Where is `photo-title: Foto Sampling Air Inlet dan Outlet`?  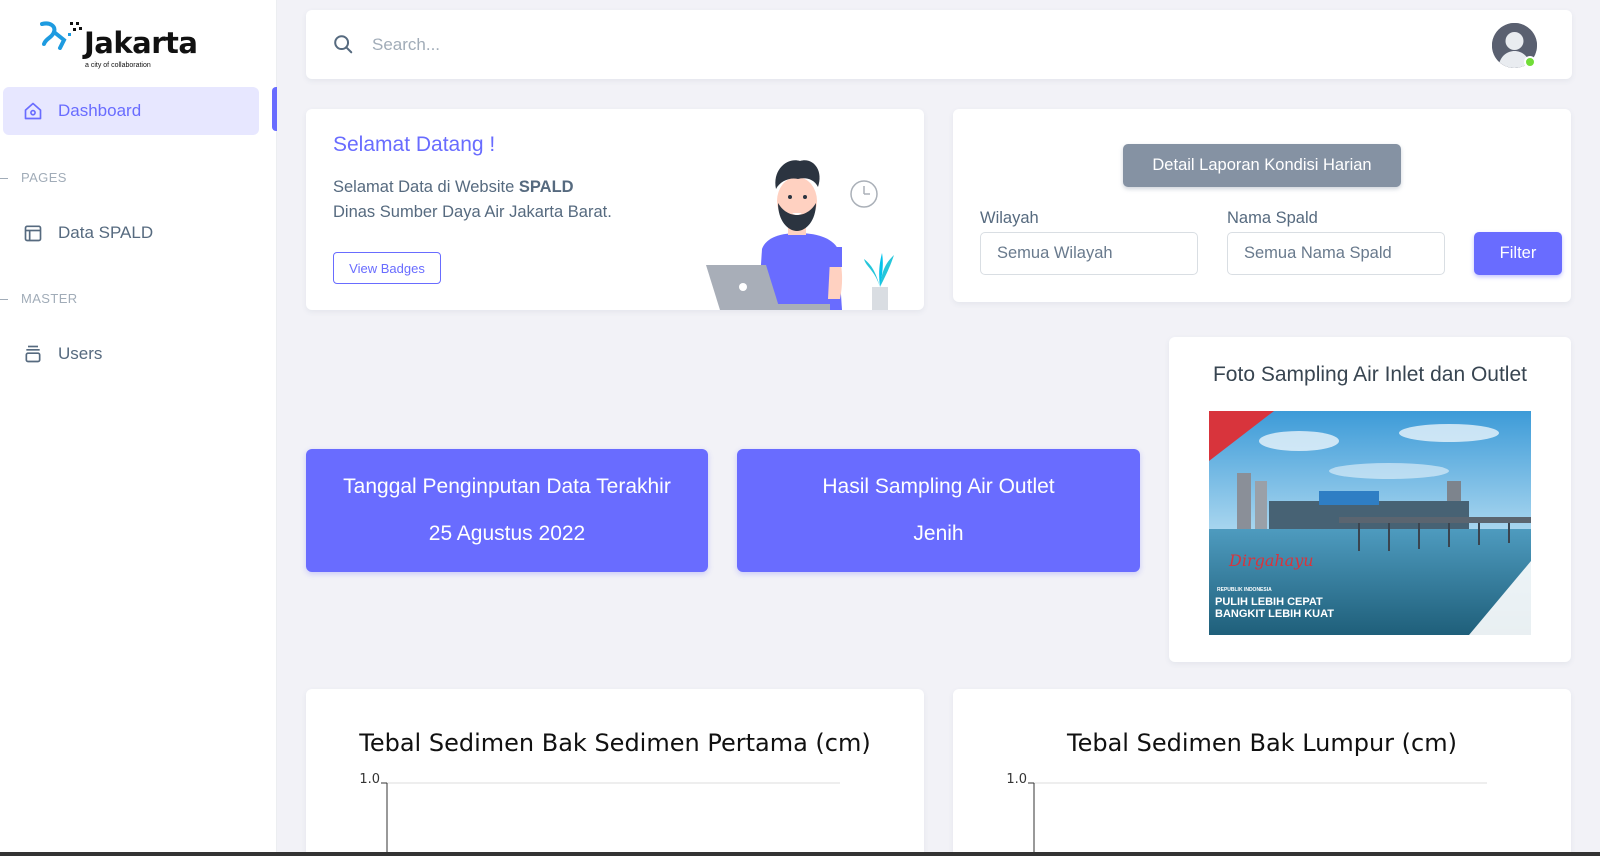
photo-title: Foto Sampling Air Inlet dan Outlet is located at coordinates (1369, 374).